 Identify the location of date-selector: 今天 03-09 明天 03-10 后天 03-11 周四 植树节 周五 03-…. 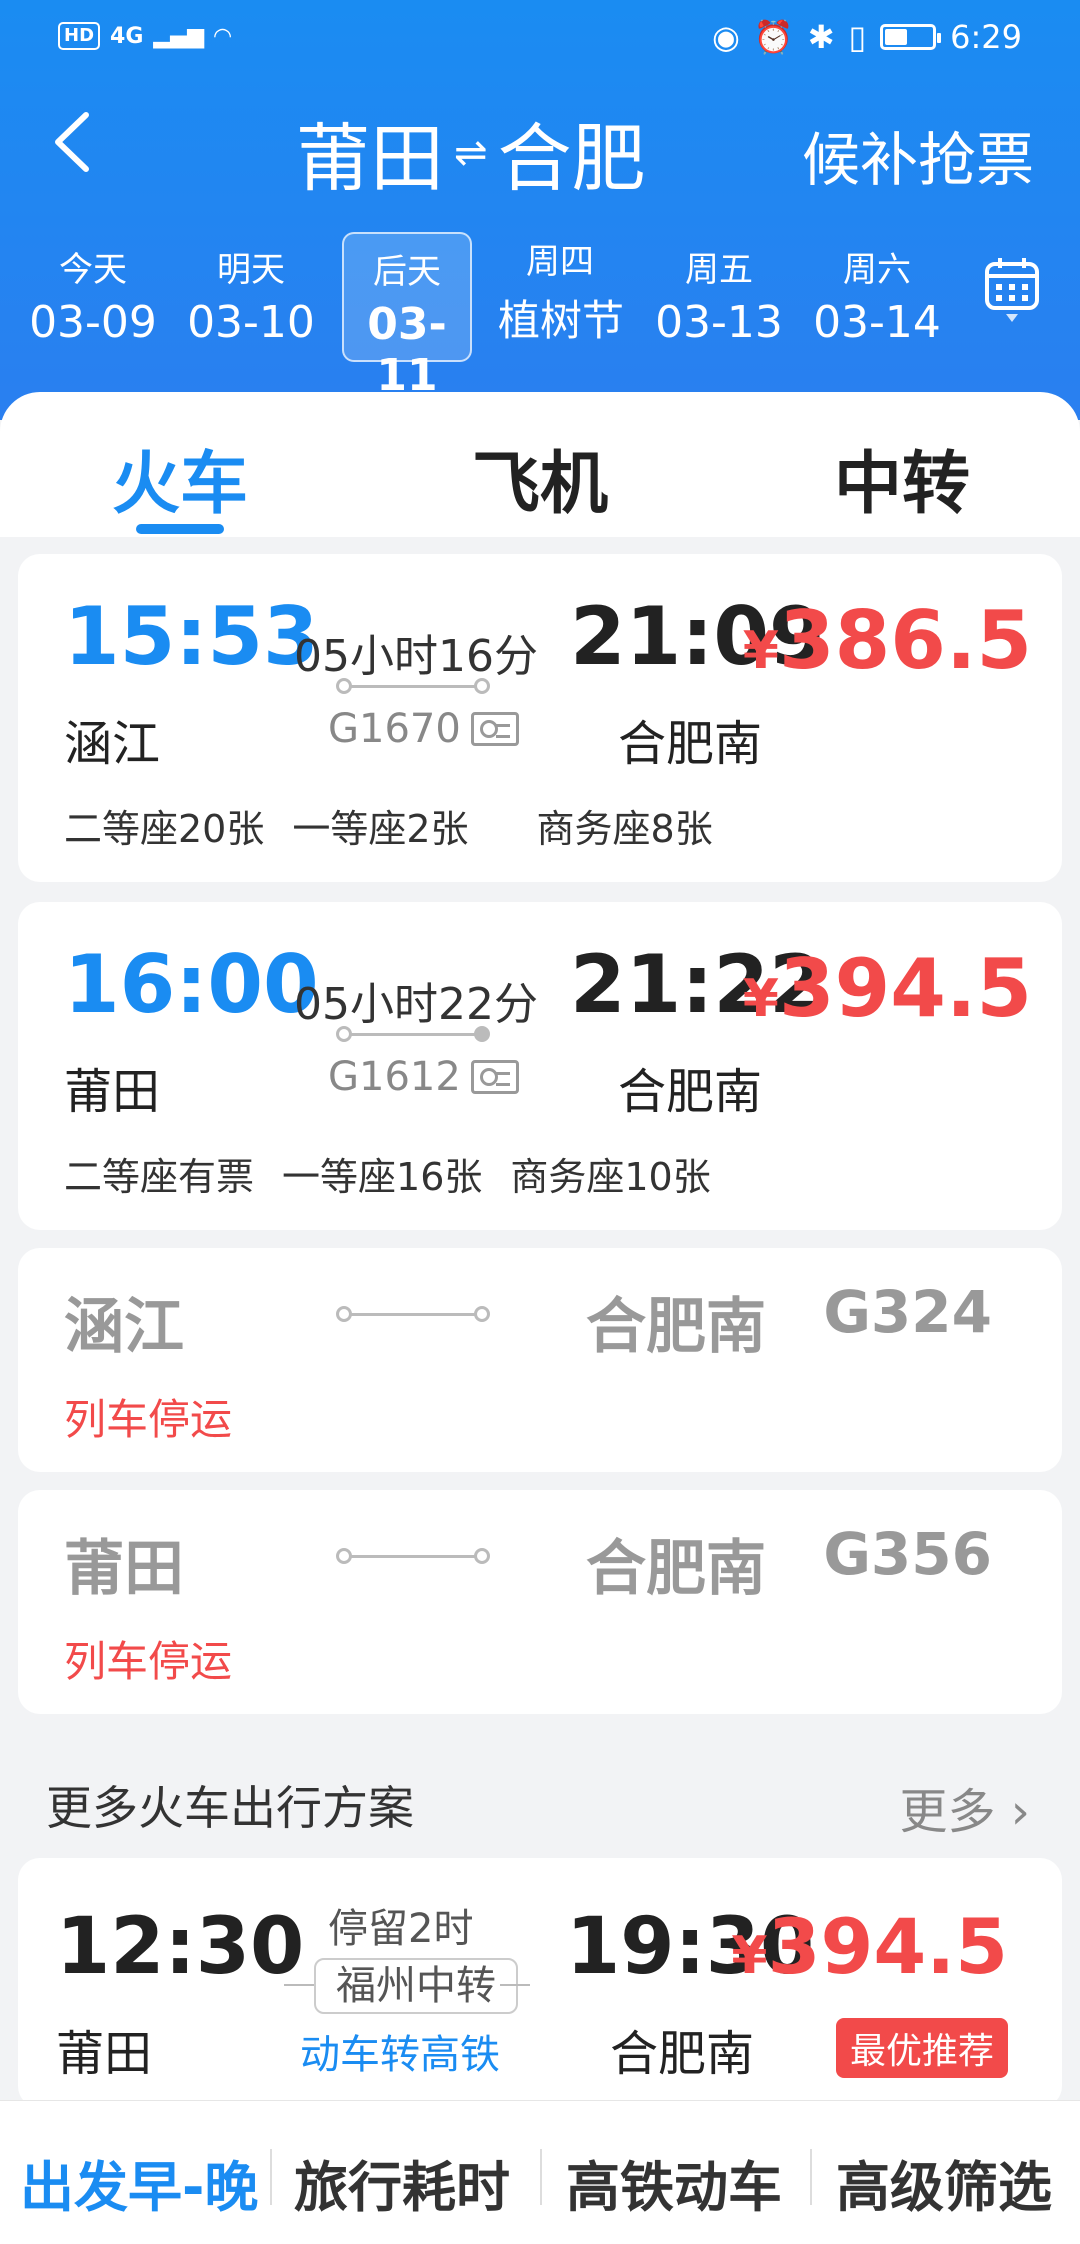
(540, 316).